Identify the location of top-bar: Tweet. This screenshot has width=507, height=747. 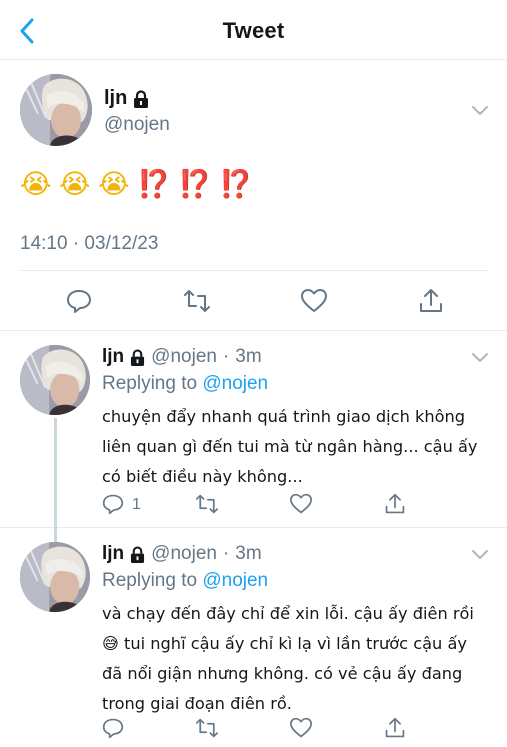
(253, 30).